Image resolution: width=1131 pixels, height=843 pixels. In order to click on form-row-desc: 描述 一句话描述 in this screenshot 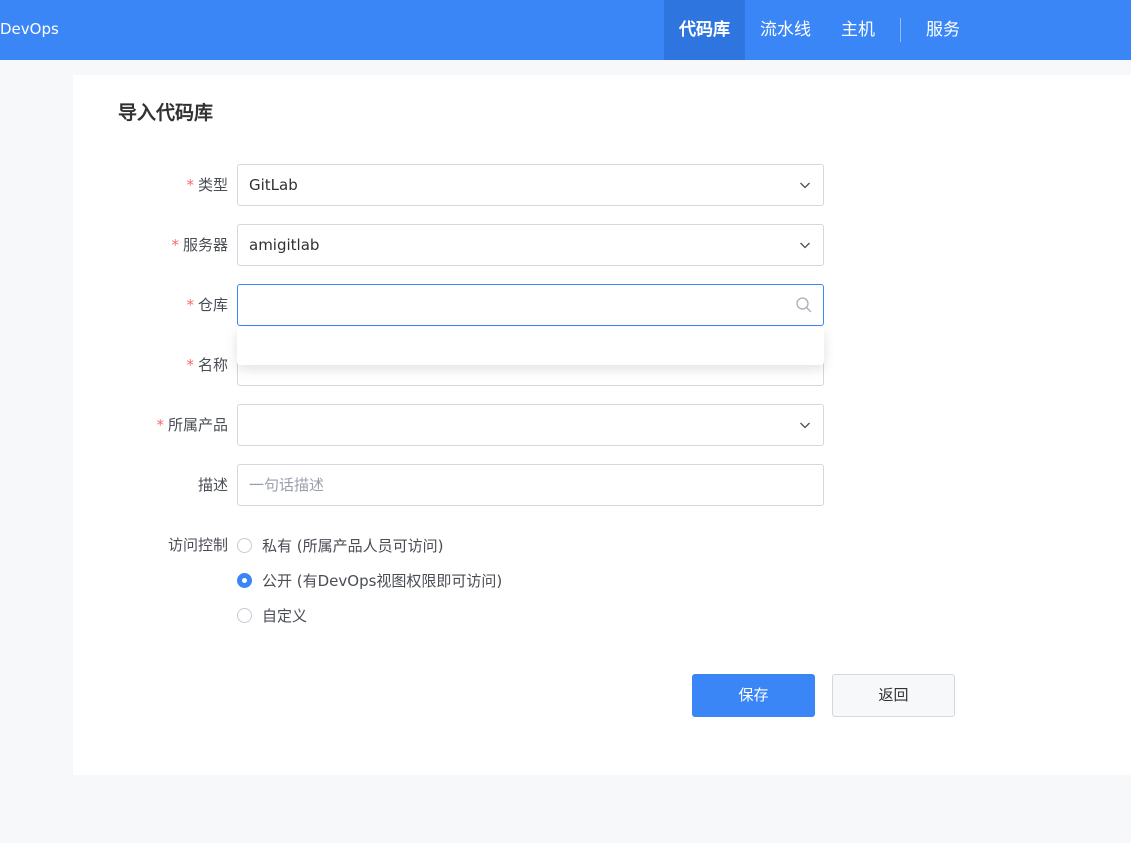, I will do `click(453, 485)`.